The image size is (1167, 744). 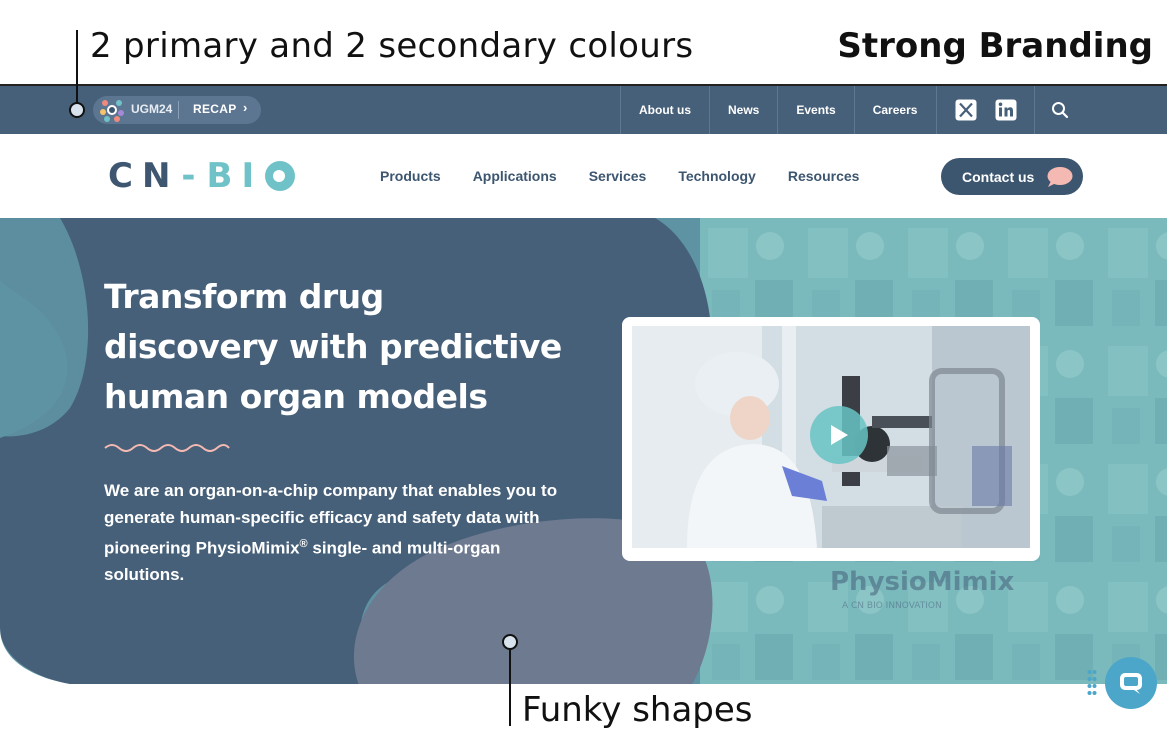 I want to click on svg-text: PhysioMimix, so click(x=922, y=582).